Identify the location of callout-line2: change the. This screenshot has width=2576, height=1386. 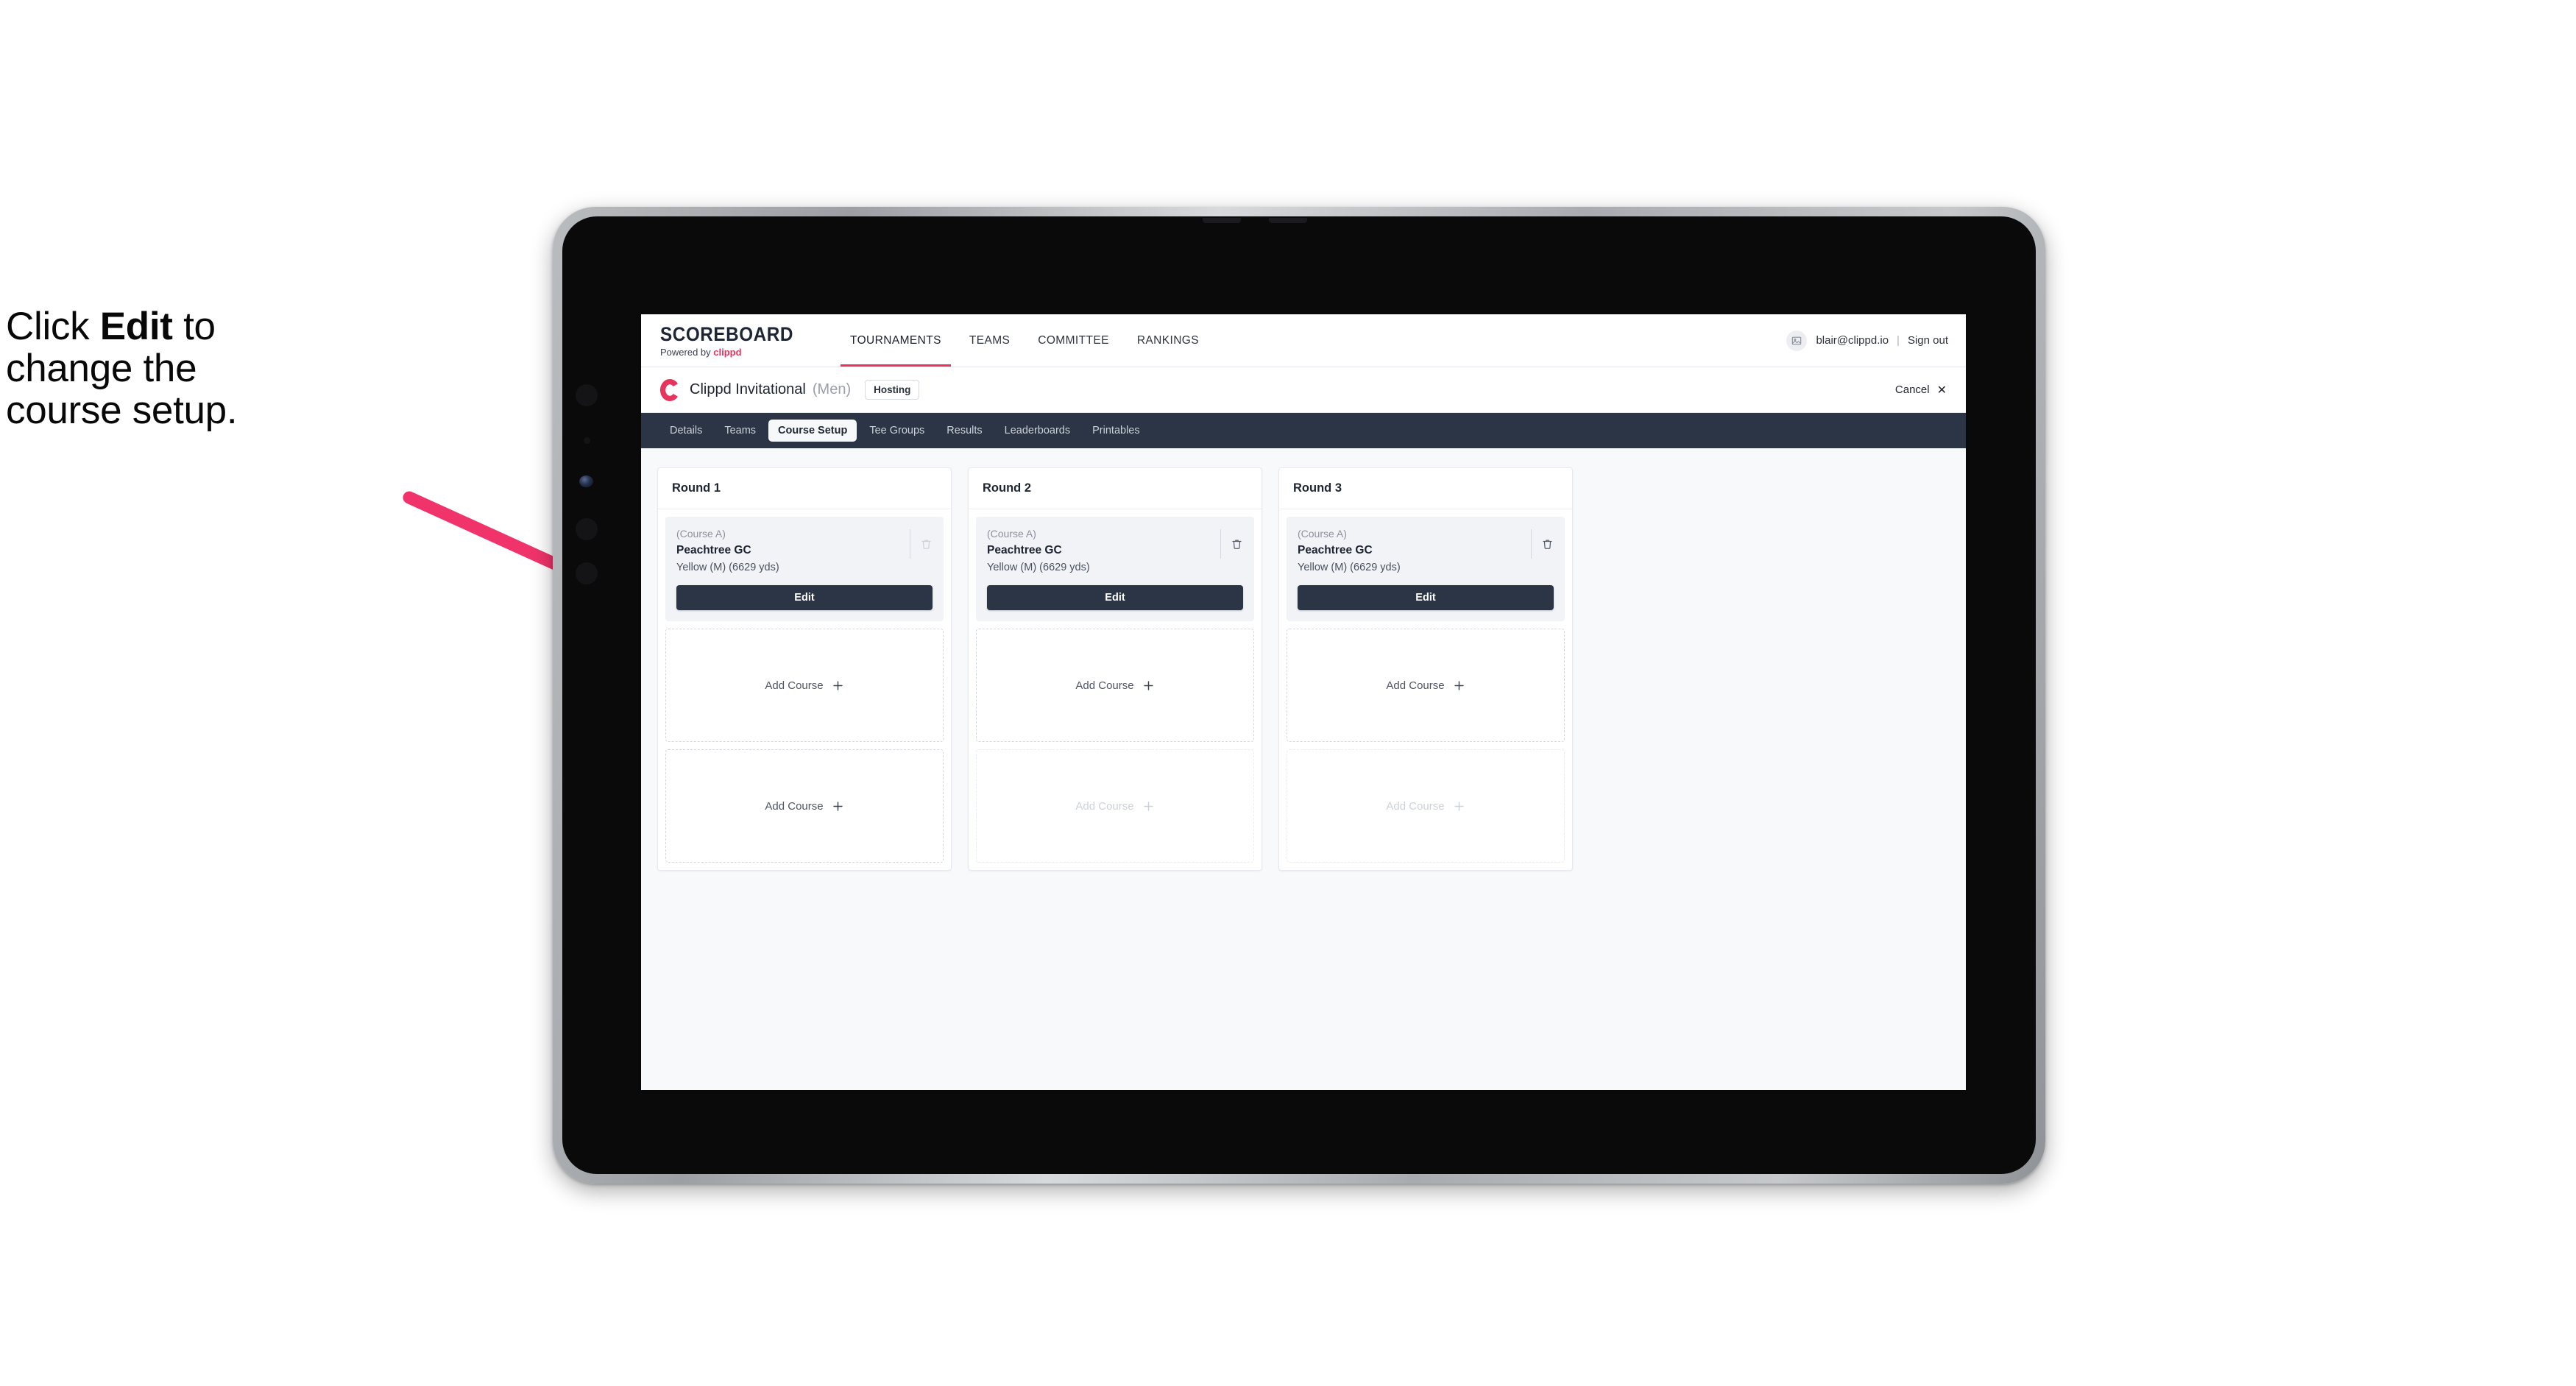
(102, 369).